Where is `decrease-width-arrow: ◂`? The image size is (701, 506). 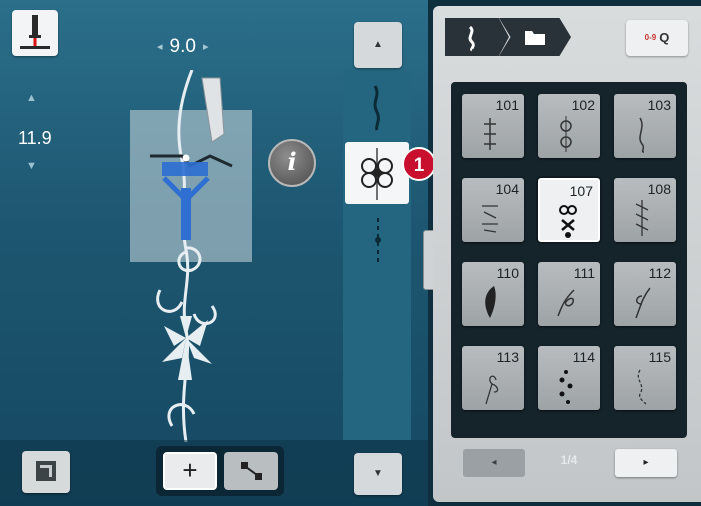 decrease-width-arrow: ◂ is located at coordinates (160, 47).